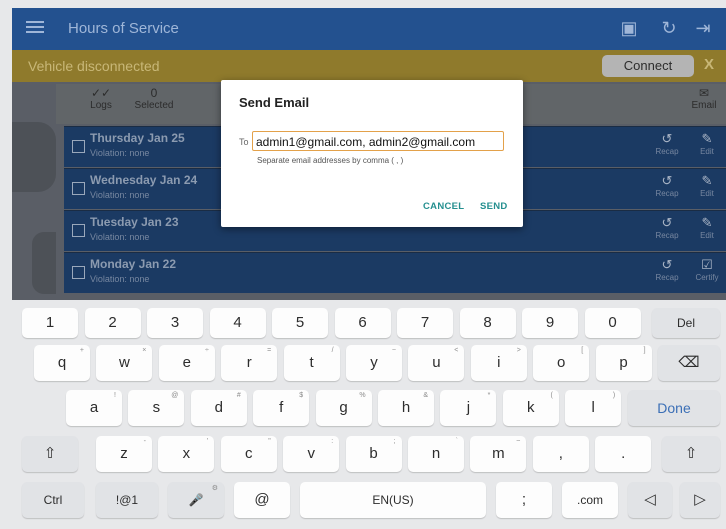  I want to click on key-y: y −, so click(374, 363).